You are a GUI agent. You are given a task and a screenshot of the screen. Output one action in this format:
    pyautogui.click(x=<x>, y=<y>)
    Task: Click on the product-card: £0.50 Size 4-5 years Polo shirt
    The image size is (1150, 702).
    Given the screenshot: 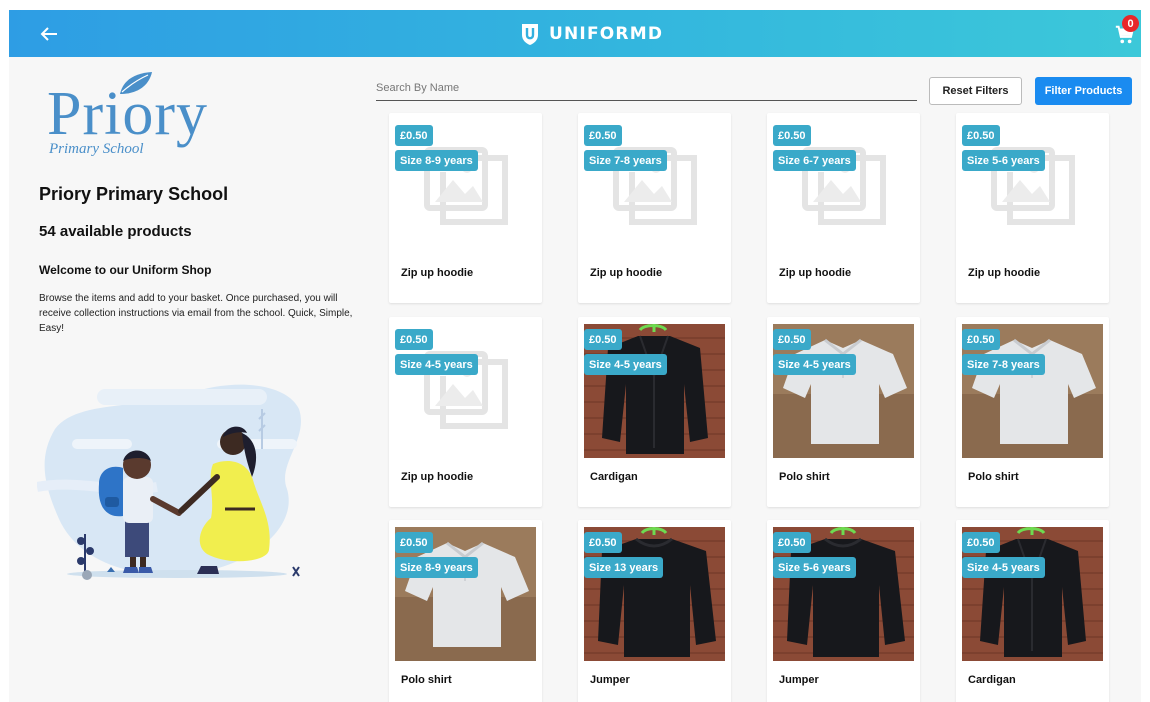 What is the action you would take?
    pyautogui.click(x=843, y=412)
    